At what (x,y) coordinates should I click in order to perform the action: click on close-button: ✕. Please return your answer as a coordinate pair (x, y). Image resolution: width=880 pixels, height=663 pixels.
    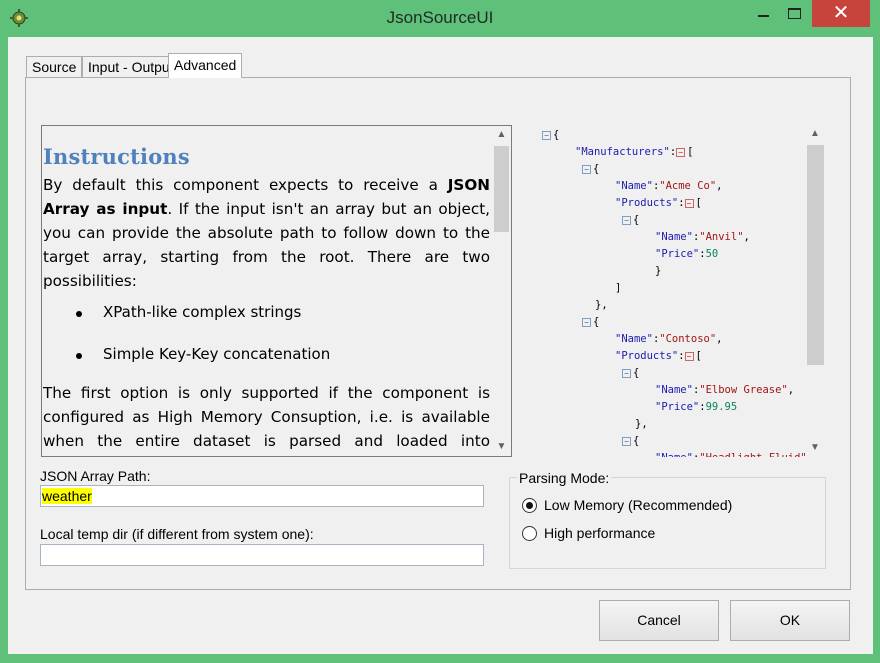
    Looking at the image, I should click on (841, 13).